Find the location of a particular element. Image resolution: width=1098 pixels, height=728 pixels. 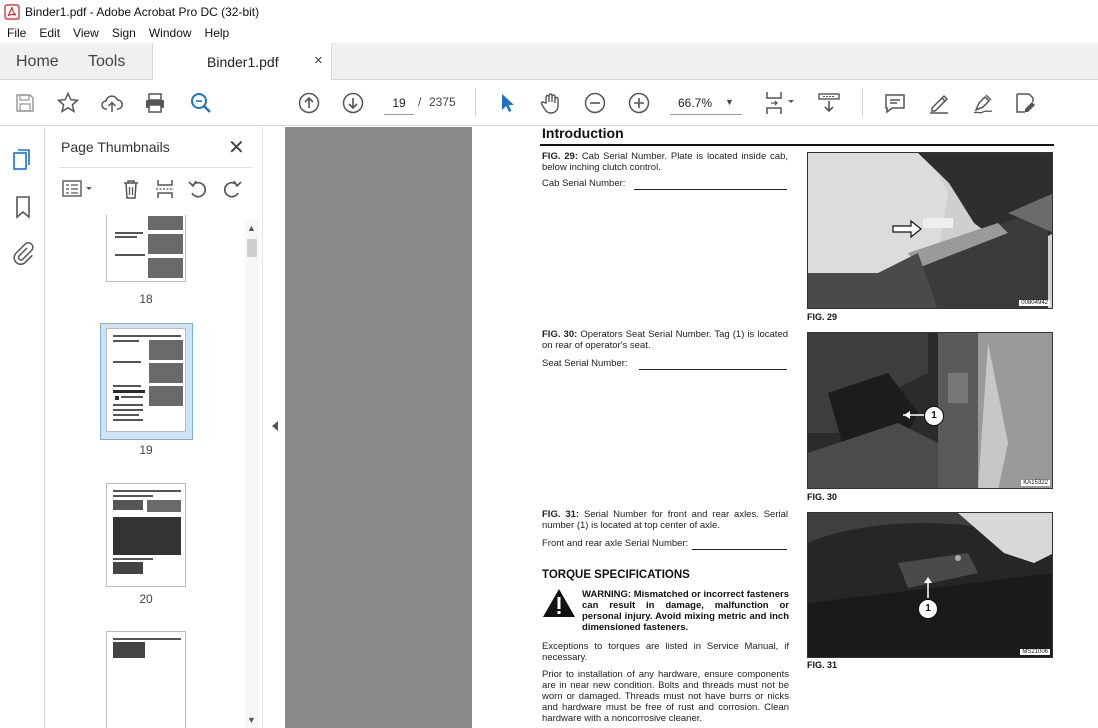

tab-home: Home is located at coordinates (37, 61).